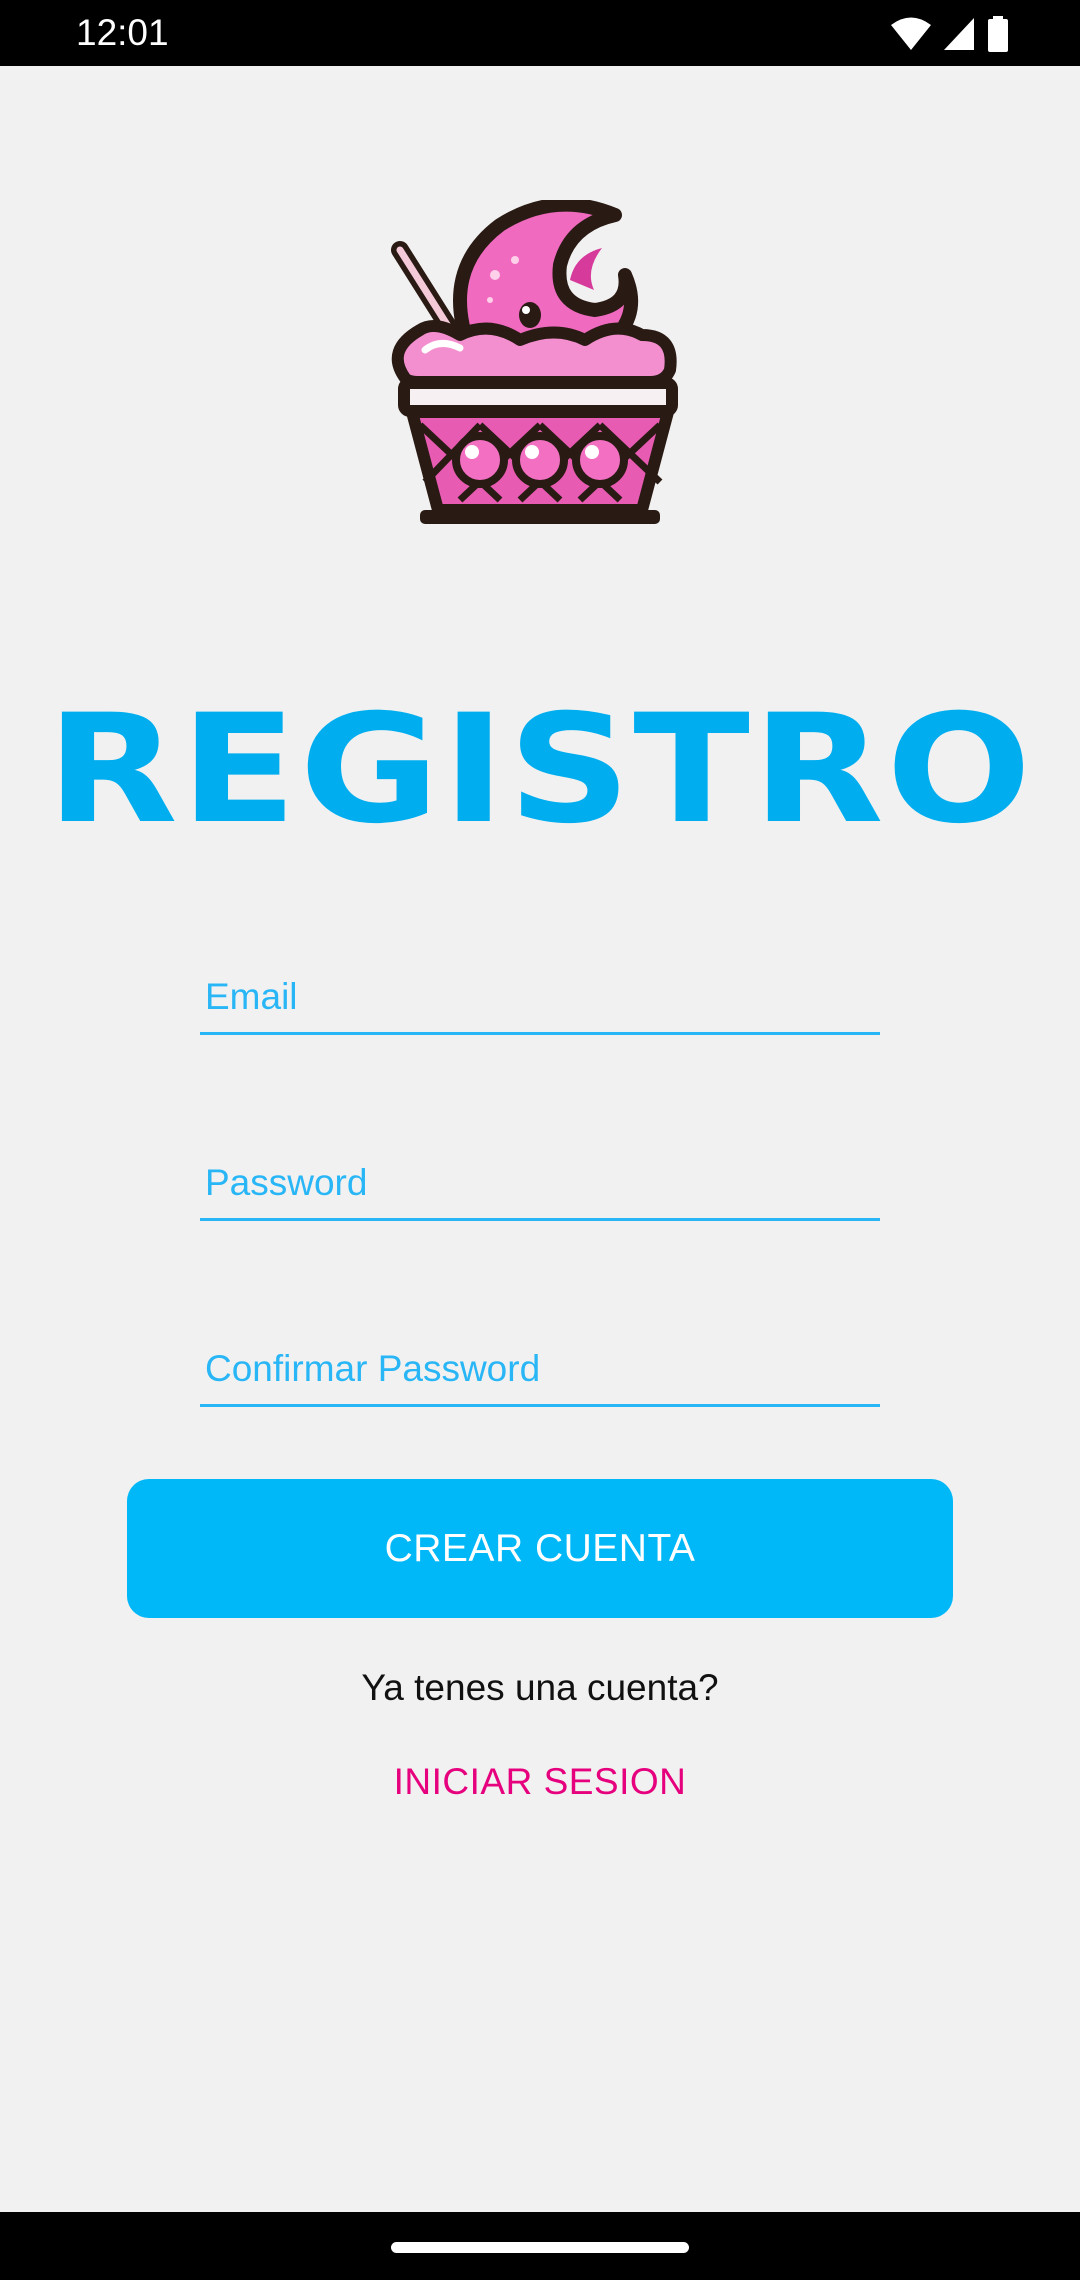 This screenshot has width=1080, height=2280. Describe the element at coordinates (540, 770) in the screenshot. I see `page-title: REGISTRO` at that location.